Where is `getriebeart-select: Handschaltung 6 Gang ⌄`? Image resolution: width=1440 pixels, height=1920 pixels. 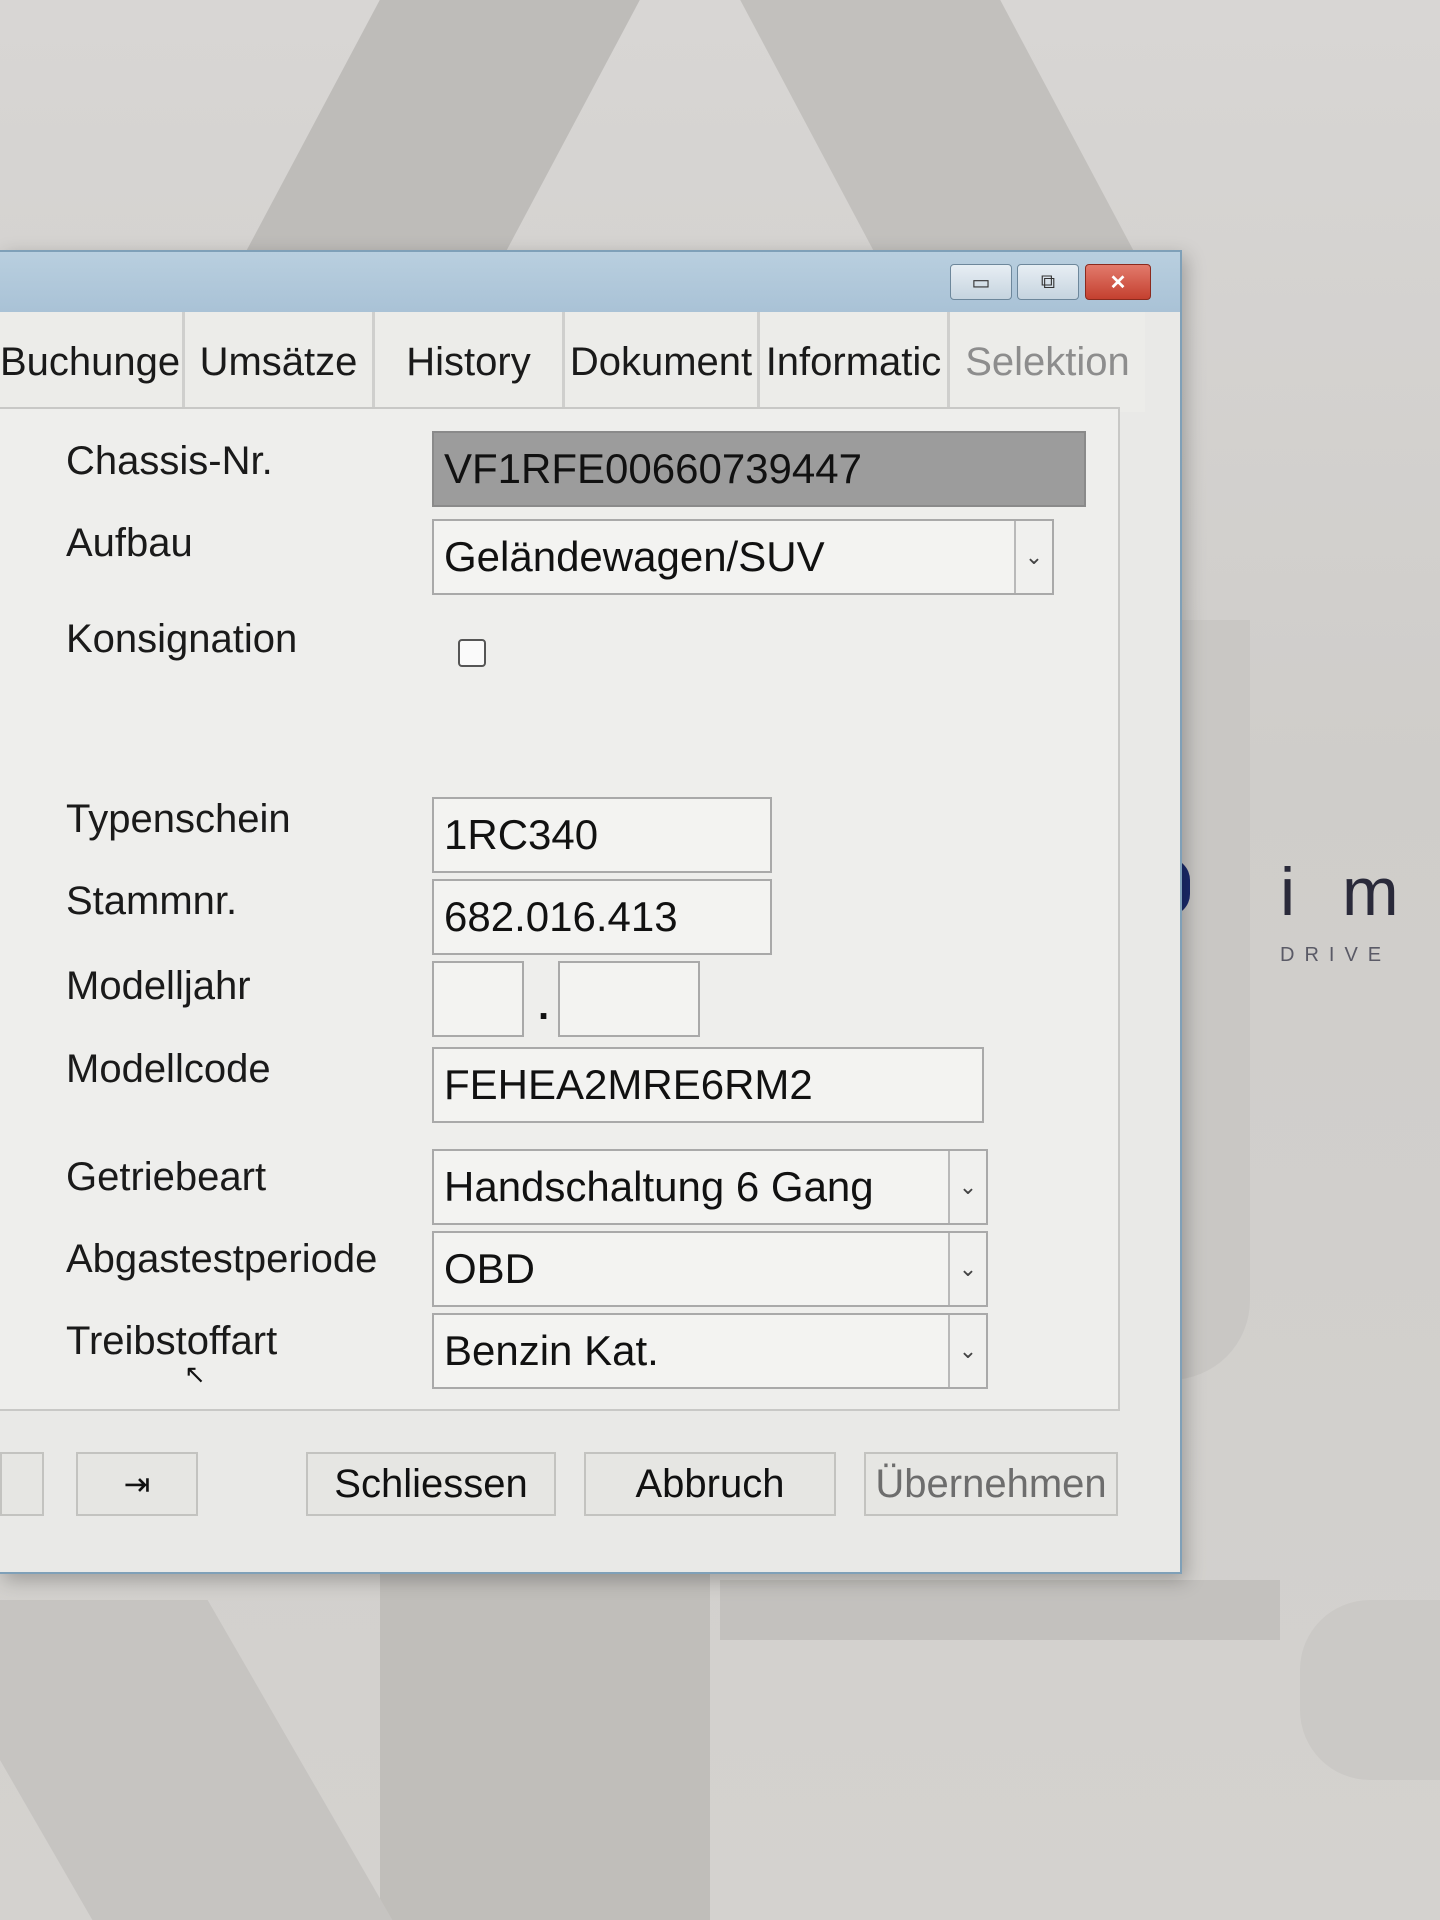 getriebeart-select: Handschaltung 6 Gang ⌄ is located at coordinates (710, 1187).